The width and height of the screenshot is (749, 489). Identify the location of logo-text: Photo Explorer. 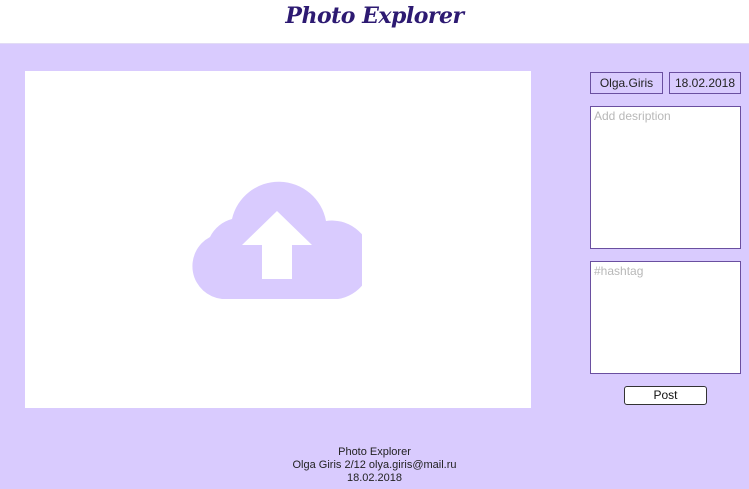
(374, 16).